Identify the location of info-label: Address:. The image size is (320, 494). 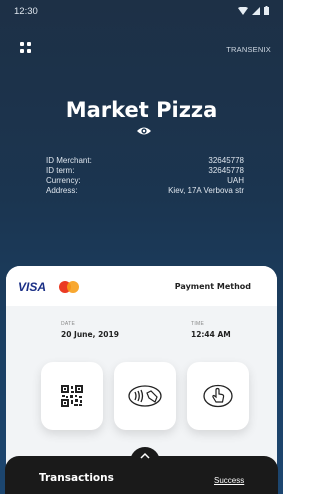
(62, 190).